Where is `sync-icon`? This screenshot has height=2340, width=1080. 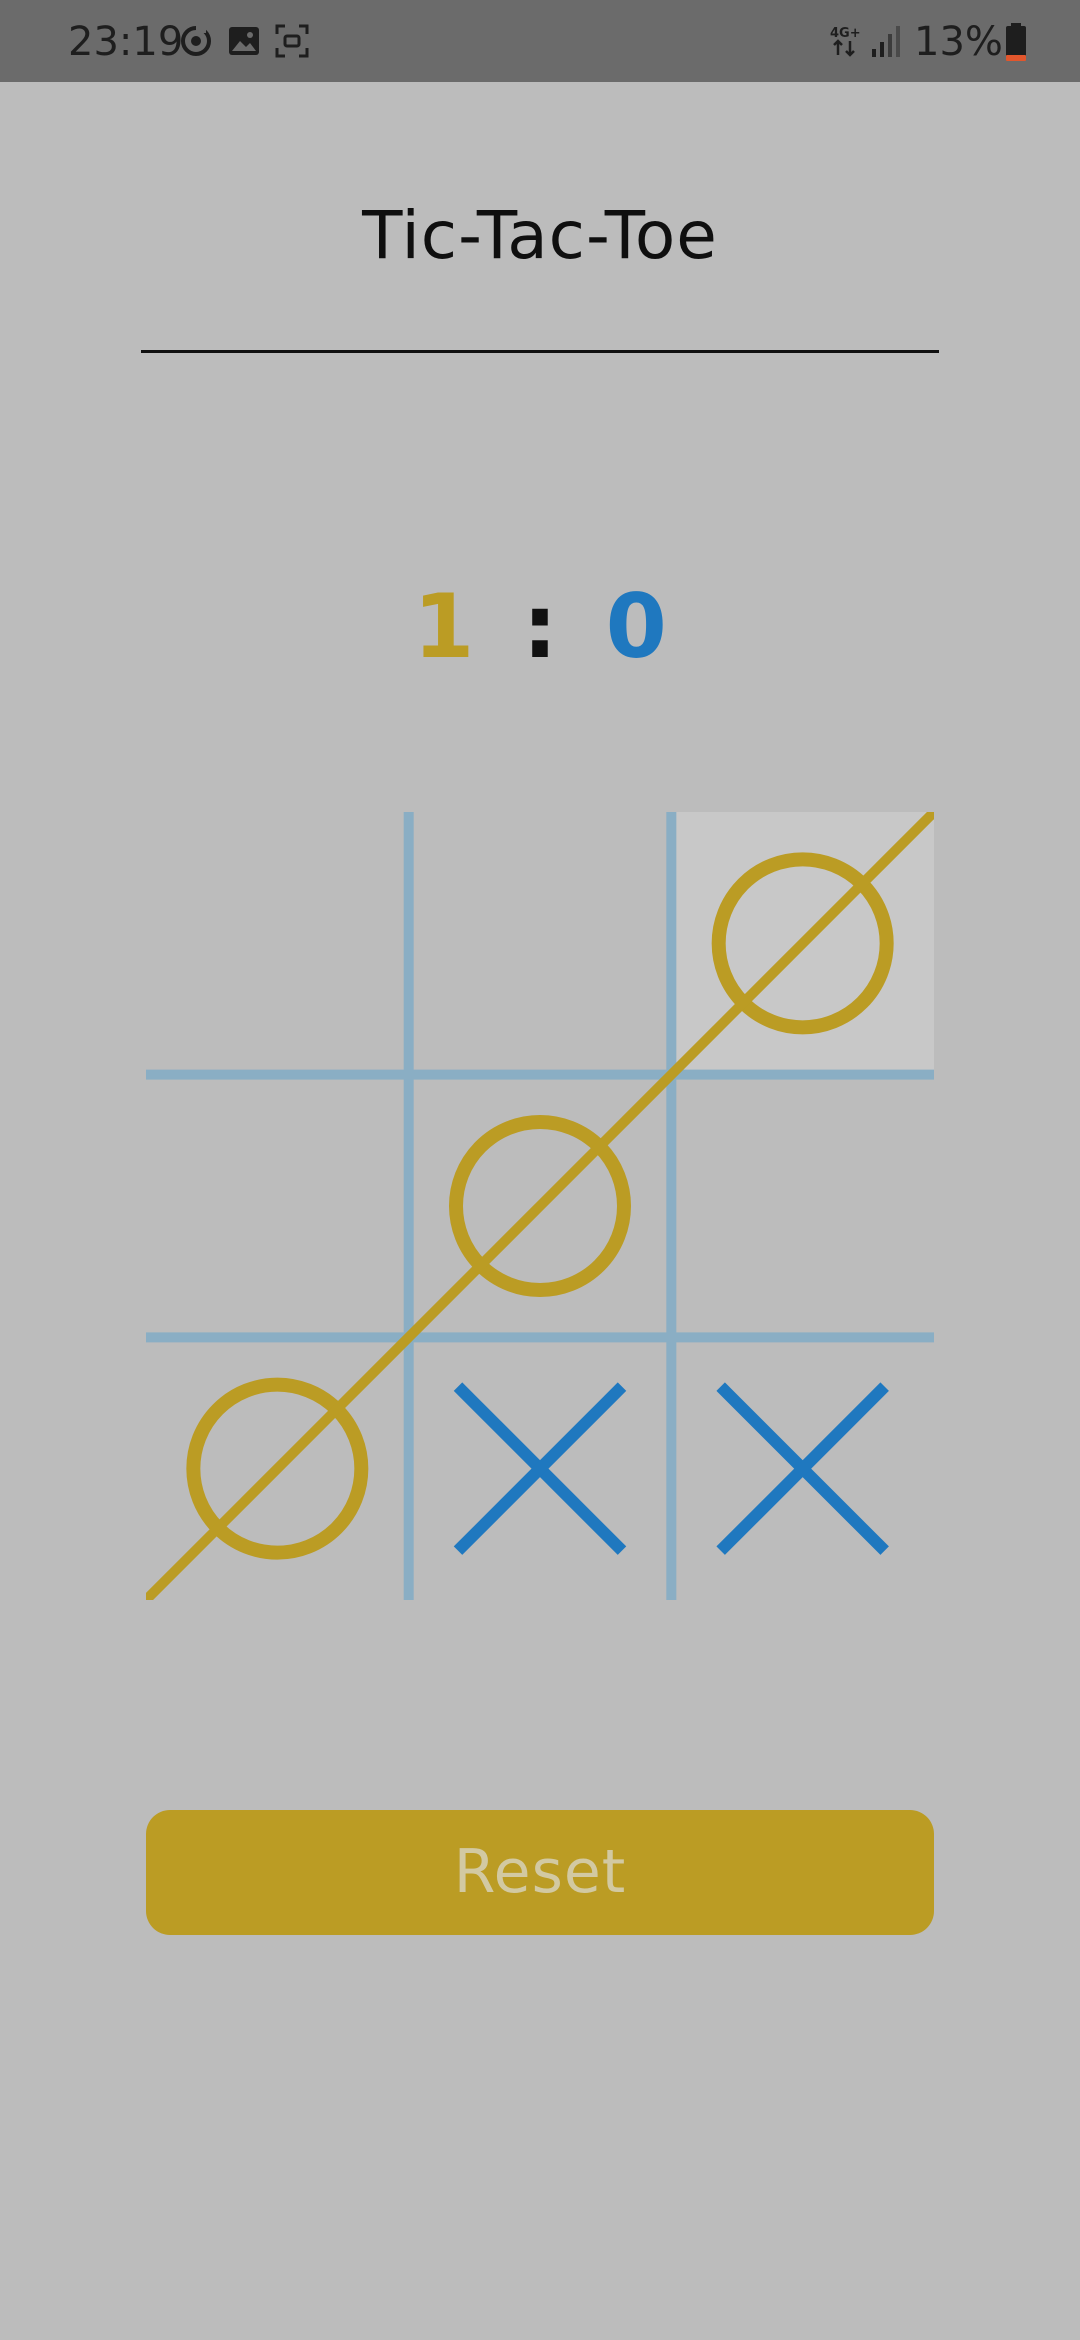 sync-icon is located at coordinates (196, 40).